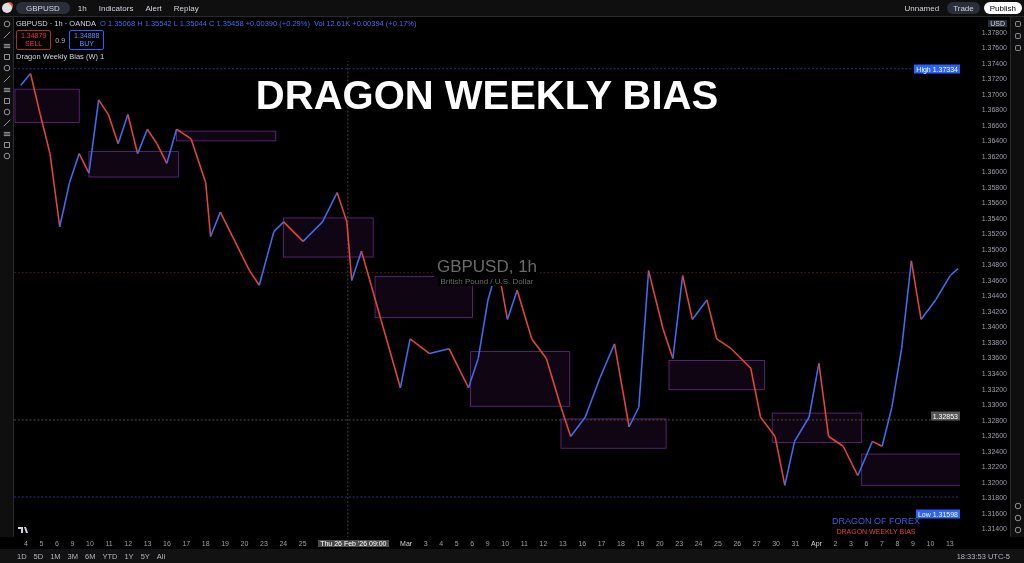 This screenshot has height=563, width=1024. Describe the element at coordinates (24, 530) in the screenshot. I see `tradingview-logo-icon` at that location.